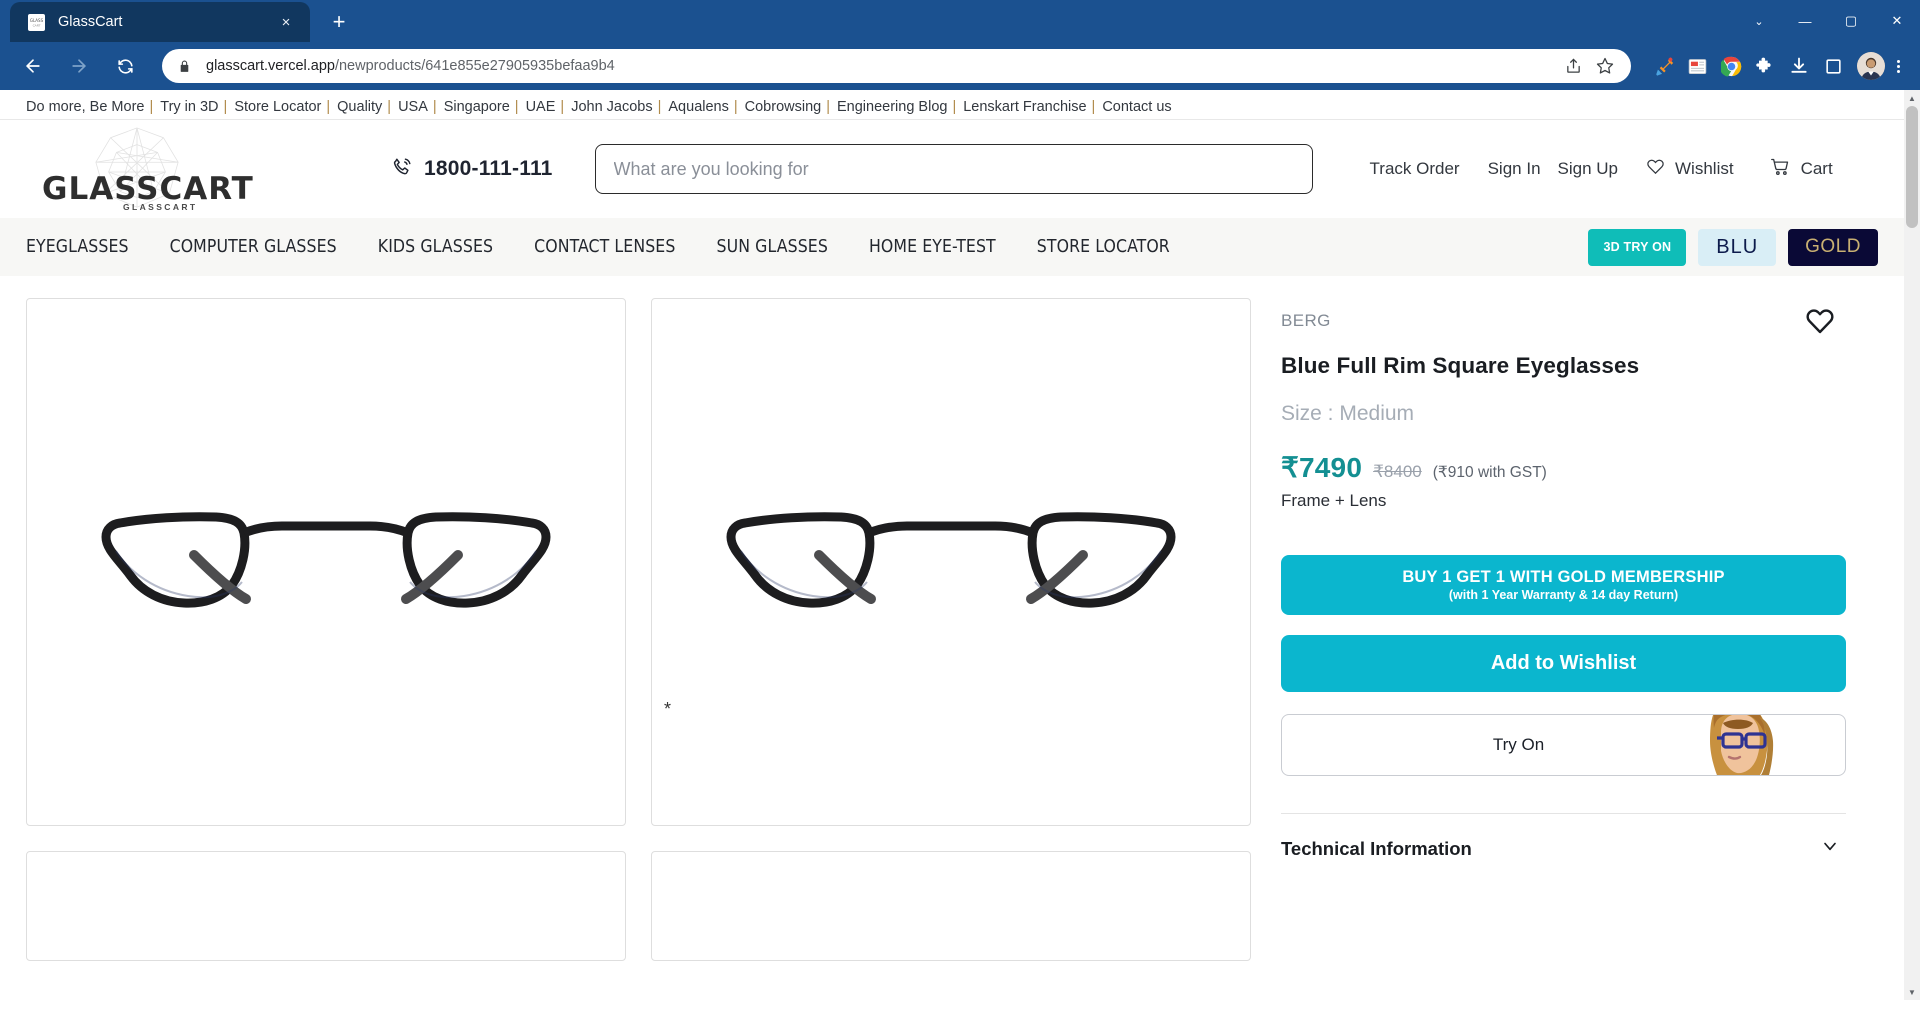  What do you see at coordinates (189, 107) in the screenshot?
I see `topbar-link-1: Try in 3D` at bounding box center [189, 107].